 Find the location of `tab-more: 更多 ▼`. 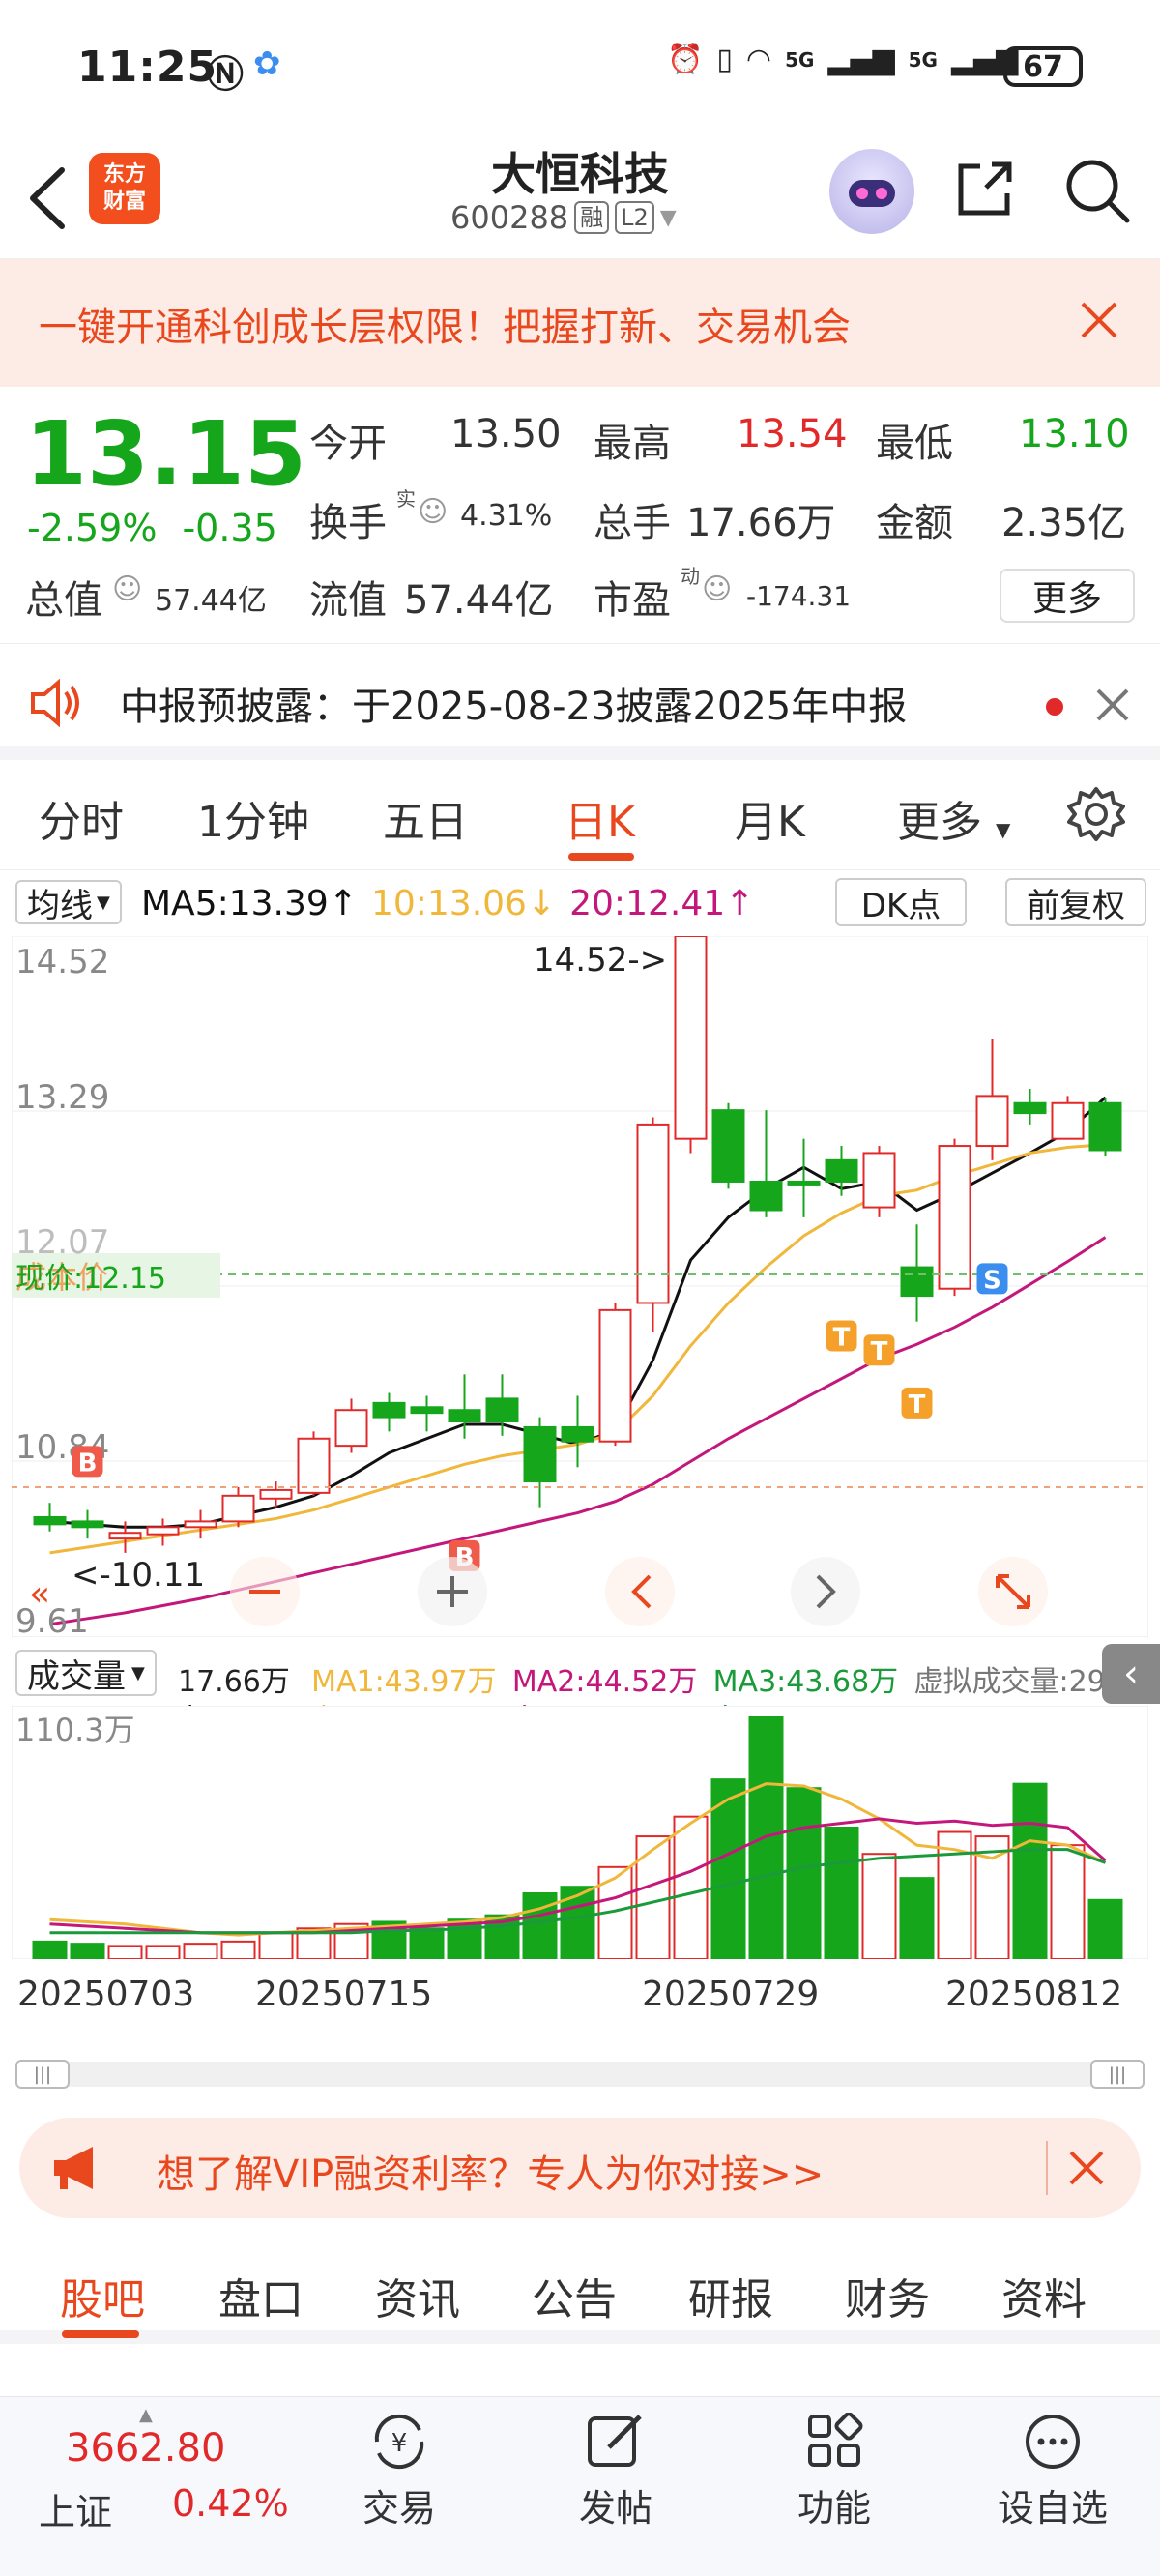

tab-more: 更多 ▼ is located at coordinates (954, 818).